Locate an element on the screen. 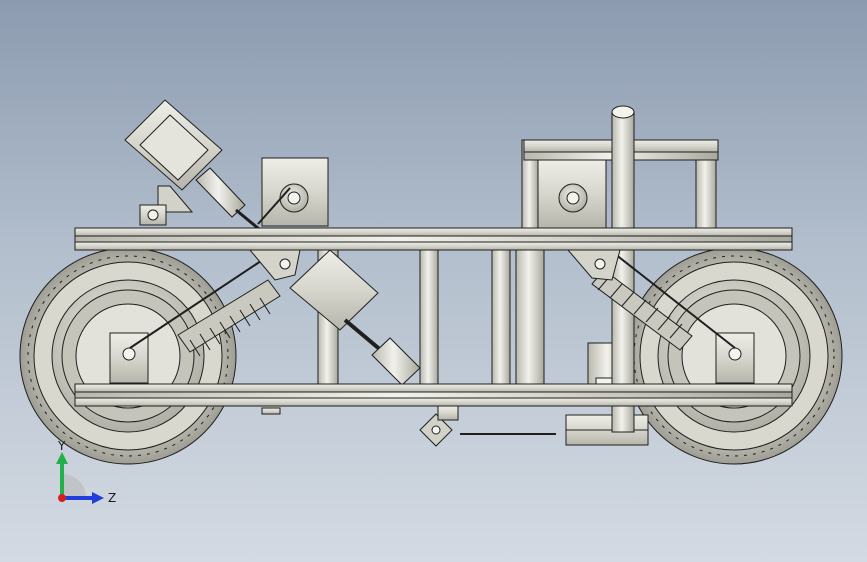 This screenshot has width=867, height=562. triad-plane is located at coordinates (74, 486).